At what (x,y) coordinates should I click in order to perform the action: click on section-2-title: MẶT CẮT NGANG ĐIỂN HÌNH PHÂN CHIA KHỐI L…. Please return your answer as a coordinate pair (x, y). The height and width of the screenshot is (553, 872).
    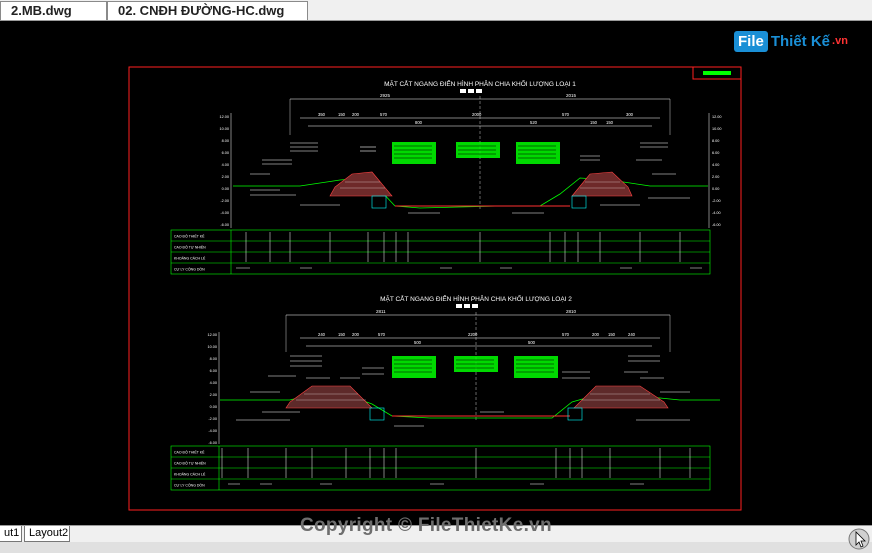
    Looking at the image, I should click on (476, 298).